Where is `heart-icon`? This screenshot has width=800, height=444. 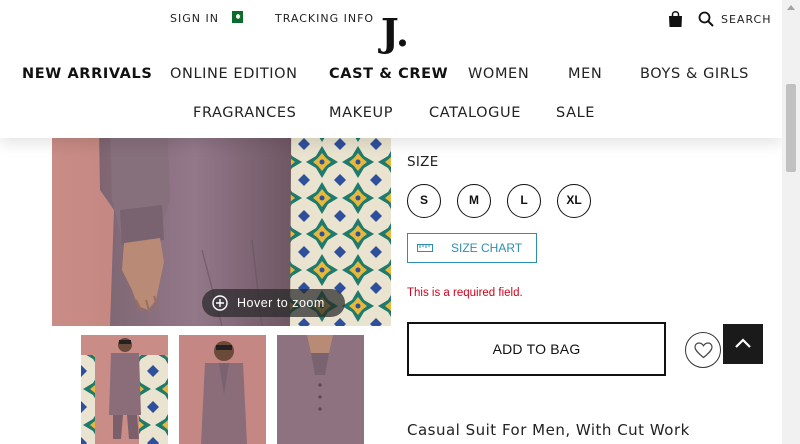
heart-icon is located at coordinates (703, 350).